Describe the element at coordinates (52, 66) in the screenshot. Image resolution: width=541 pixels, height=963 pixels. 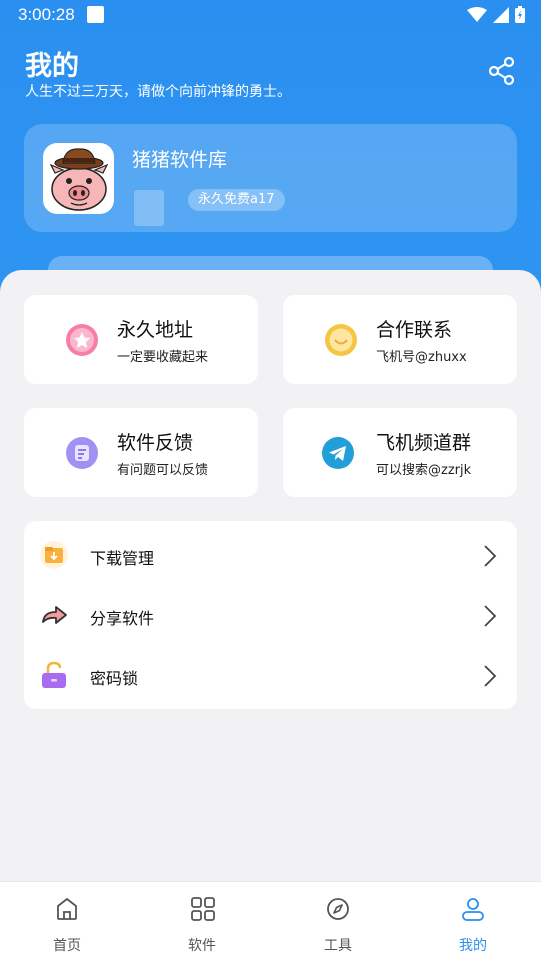
I see `page-title: 我的` at that location.